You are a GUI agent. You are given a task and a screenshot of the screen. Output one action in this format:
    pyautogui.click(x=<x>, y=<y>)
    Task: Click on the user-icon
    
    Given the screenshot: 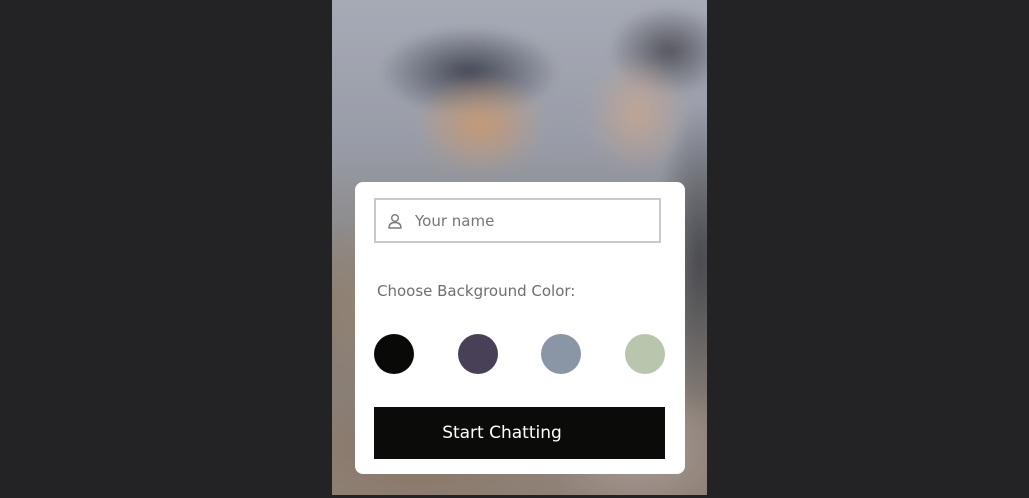 What is the action you would take?
    pyautogui.click(x=395, y=221)
    